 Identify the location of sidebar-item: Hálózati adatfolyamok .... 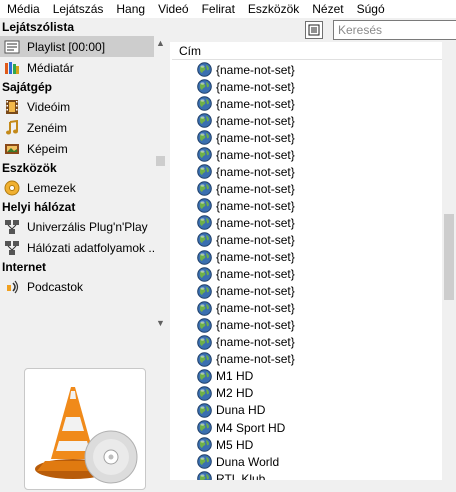
(77, 247).